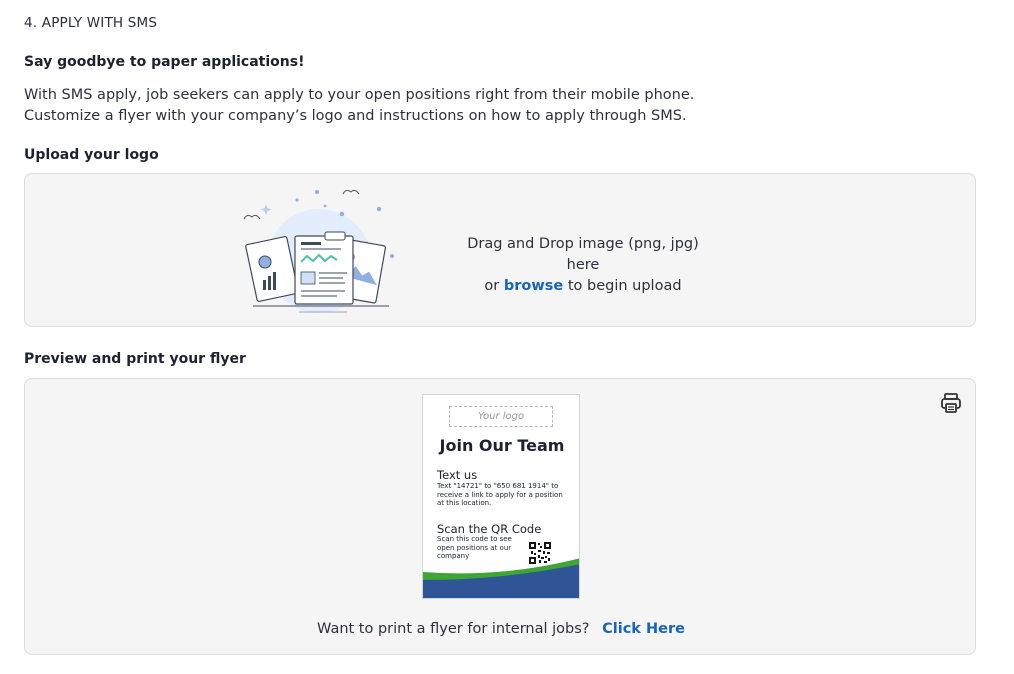  I want to click on upload-logo-label: Upload your logo, so click(91, 155).